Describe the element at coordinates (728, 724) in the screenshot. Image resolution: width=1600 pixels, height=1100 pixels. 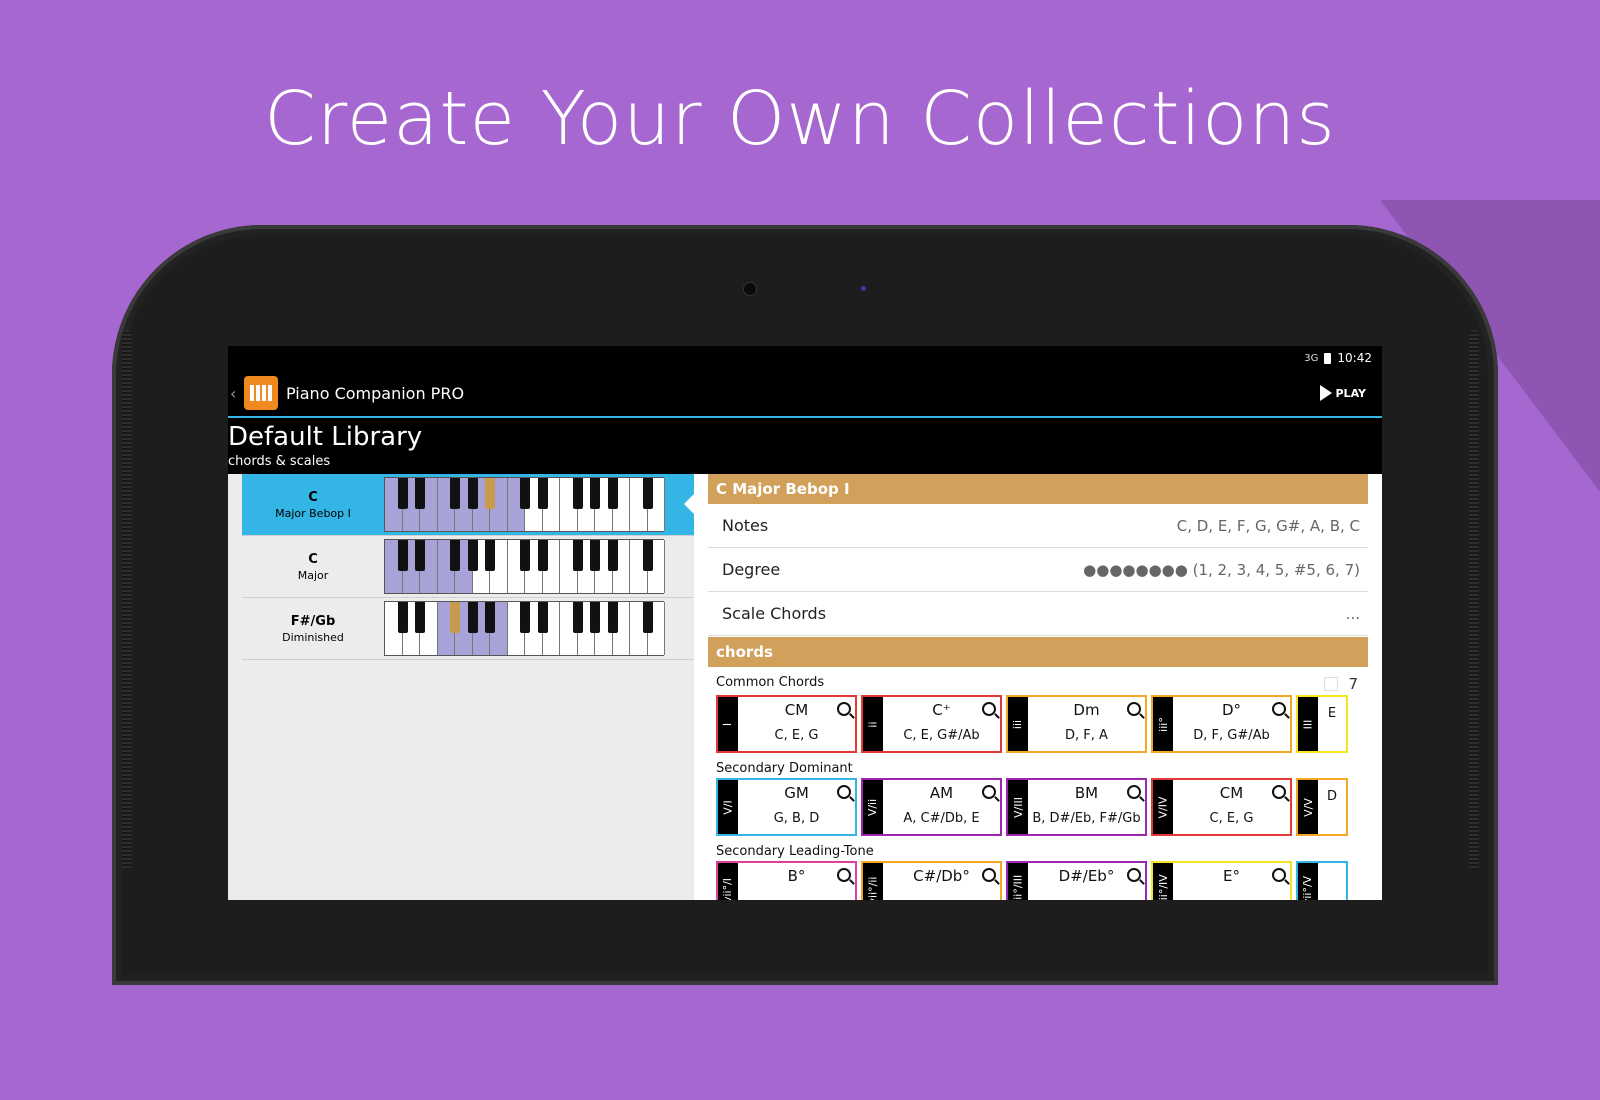
I see `chord-degree: I` at that location.